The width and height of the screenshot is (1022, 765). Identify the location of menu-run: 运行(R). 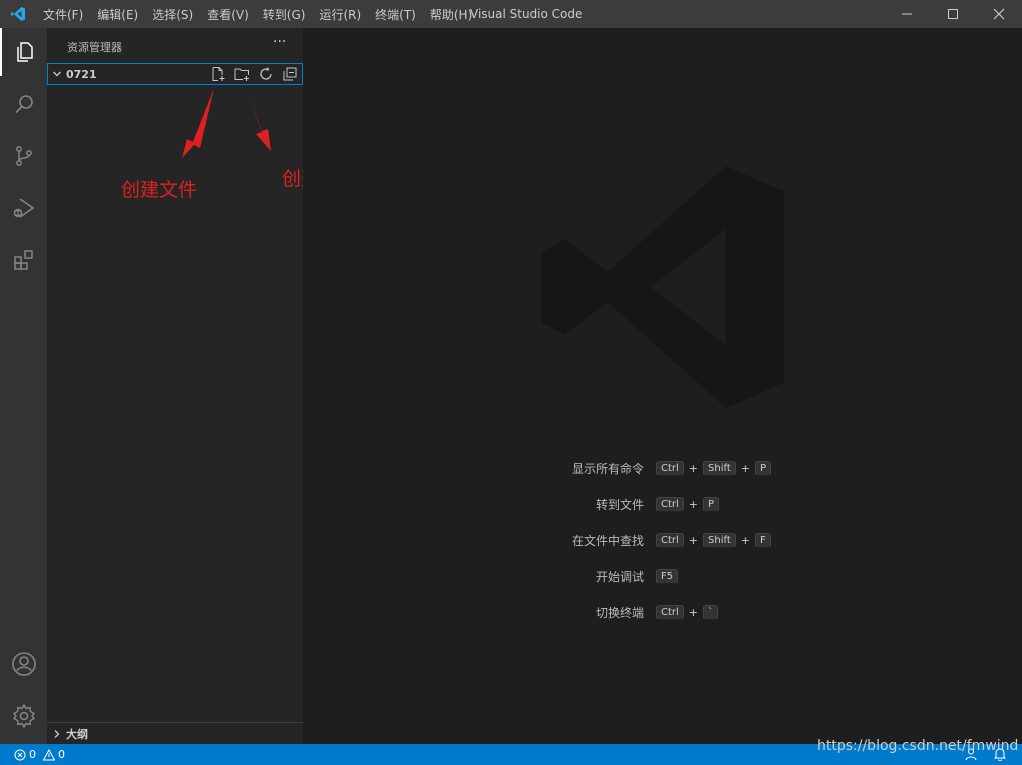
(340, 14).